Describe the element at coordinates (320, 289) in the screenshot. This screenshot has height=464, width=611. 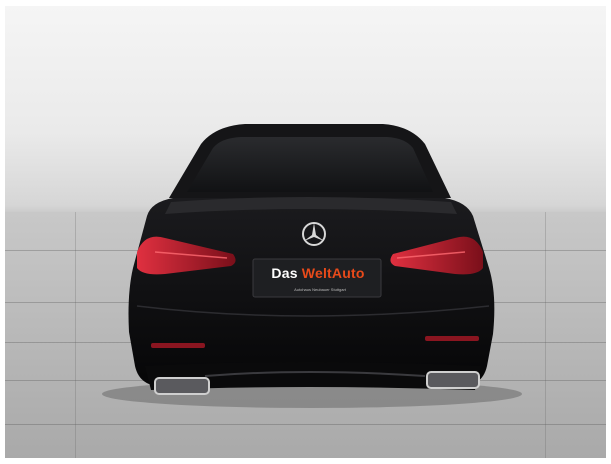
I see `plate-dealer-subtext: Autohaus Neubauer Stuttgart` at that location.